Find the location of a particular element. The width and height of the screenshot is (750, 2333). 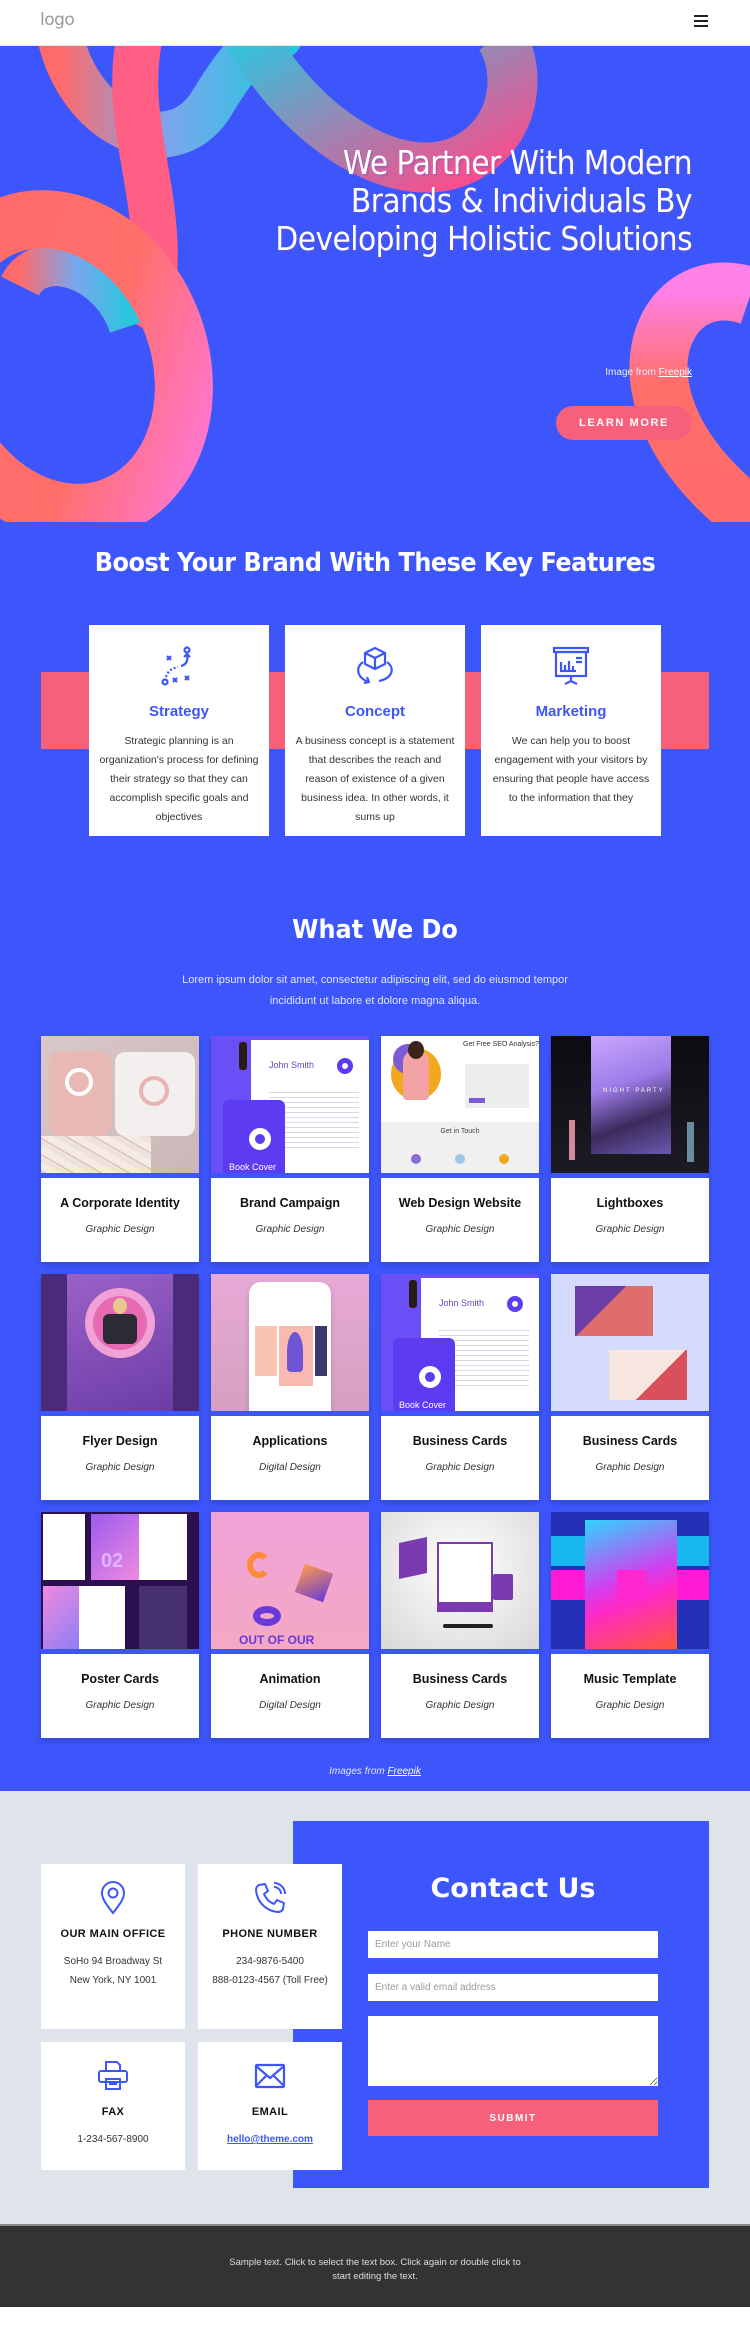

portfolio-item: NIGHT PARTY Lightboxes Graphic Design is located at coordinates (630, 1149).